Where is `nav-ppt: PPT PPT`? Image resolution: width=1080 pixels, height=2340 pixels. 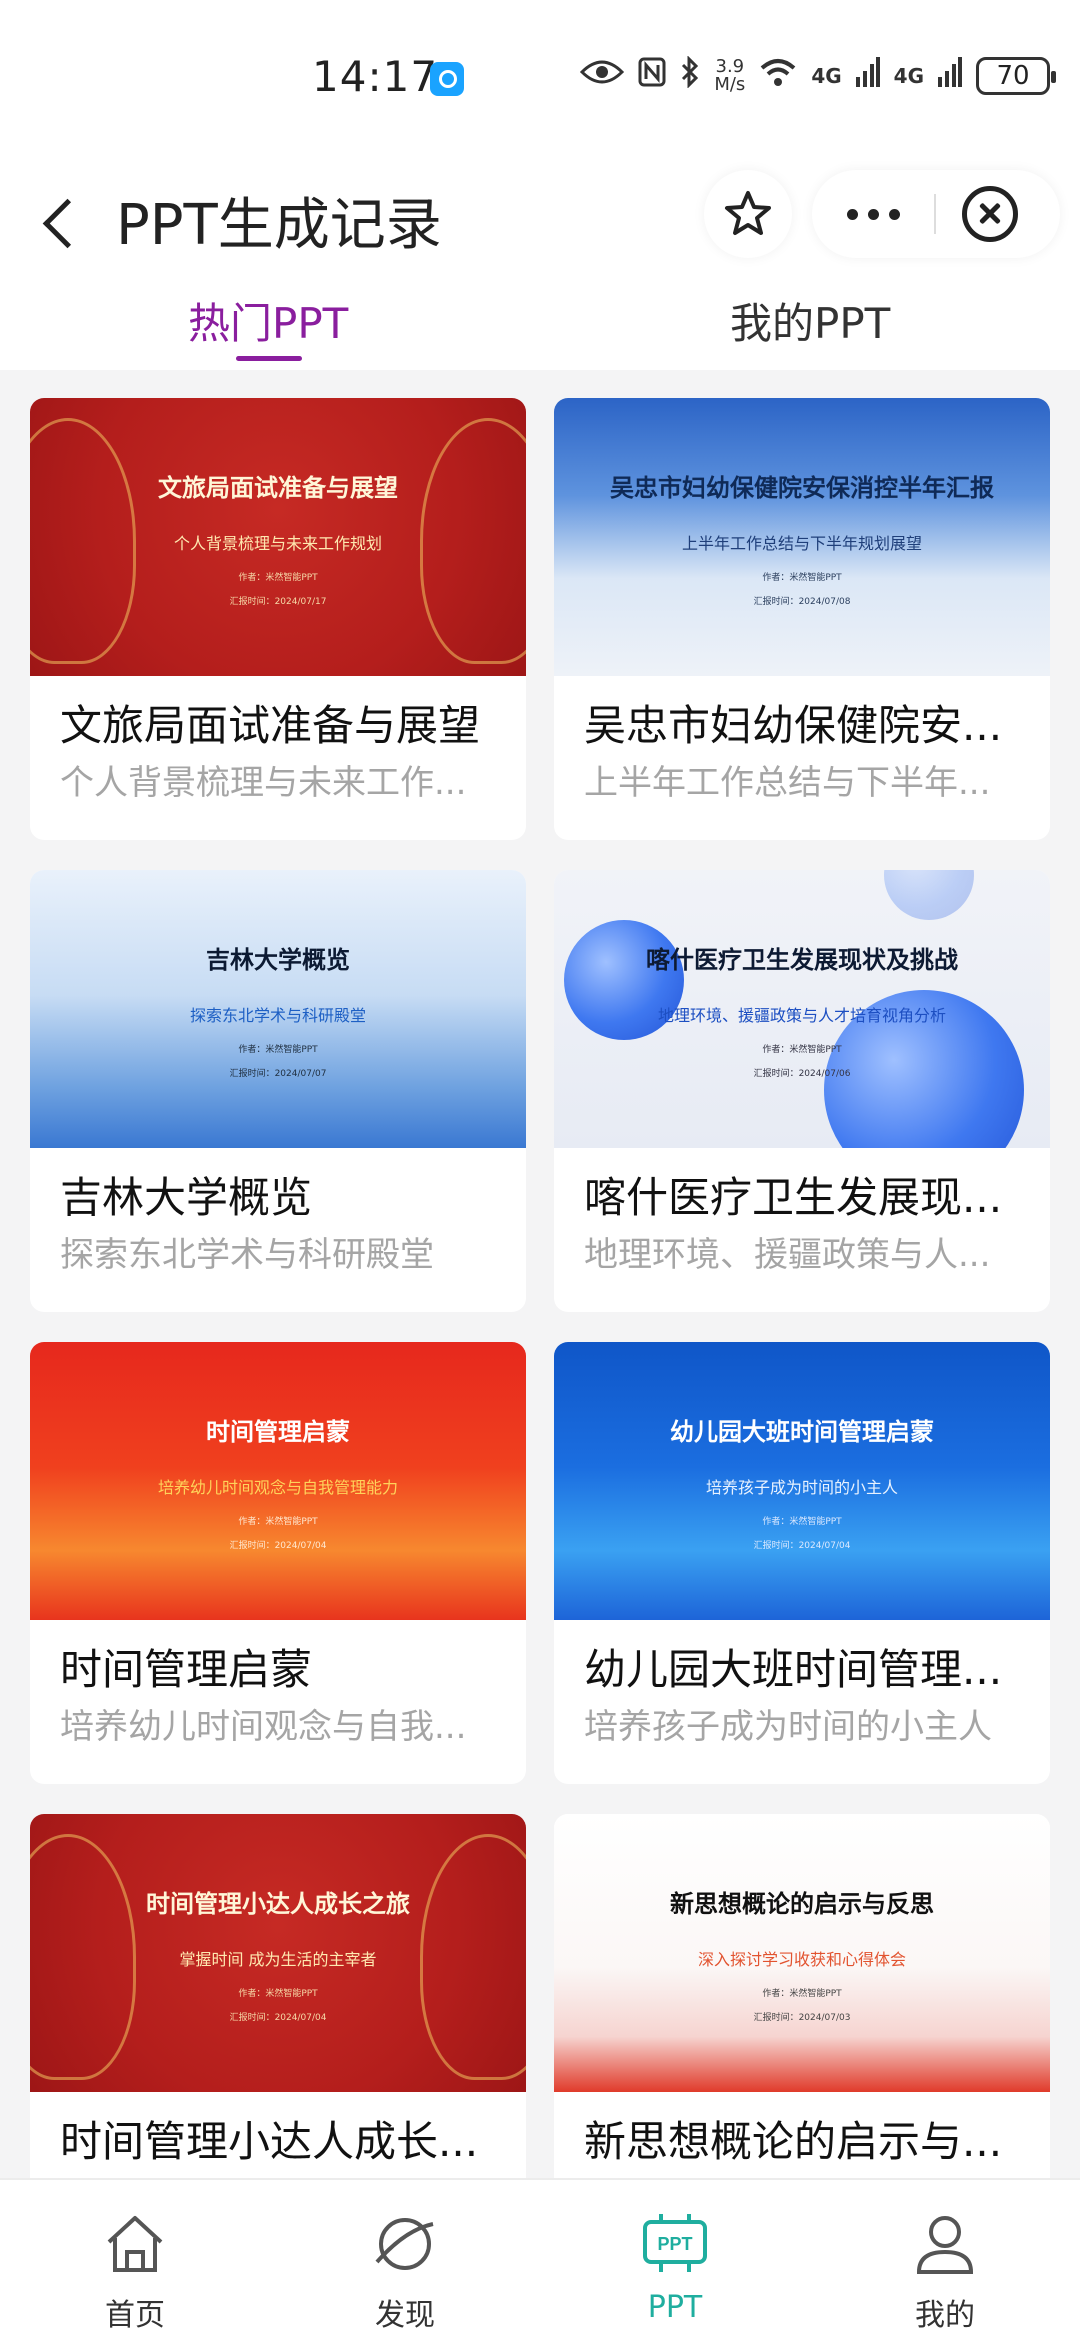
nav-ppt: PPT PPT is located at coordinates (675, 2260).